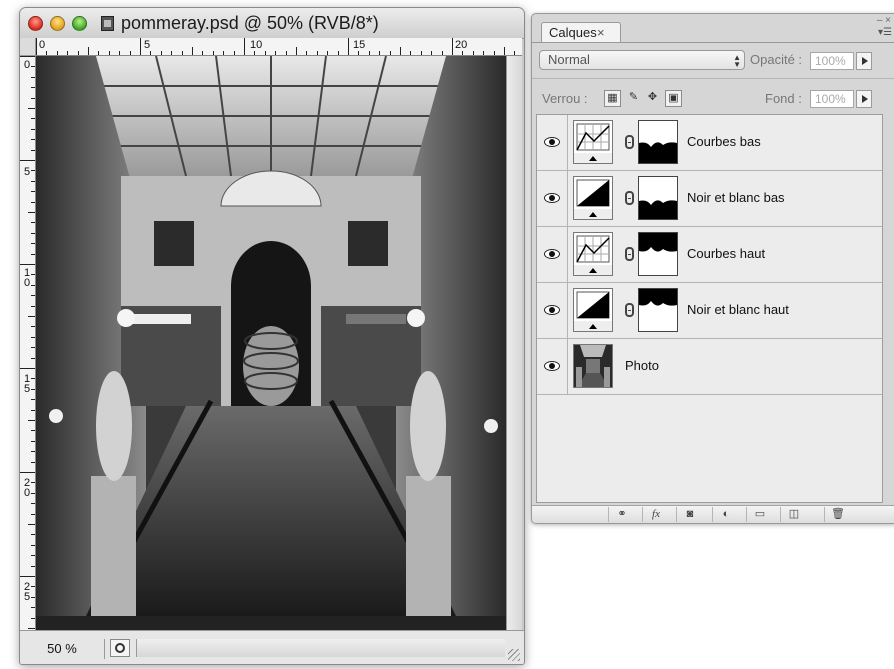 This screenshot has height=669, width=894. Describe the element at coordinates (725, 514) in the screenshot. I see `new-adjustment-layer-icon: ◐` at that location.